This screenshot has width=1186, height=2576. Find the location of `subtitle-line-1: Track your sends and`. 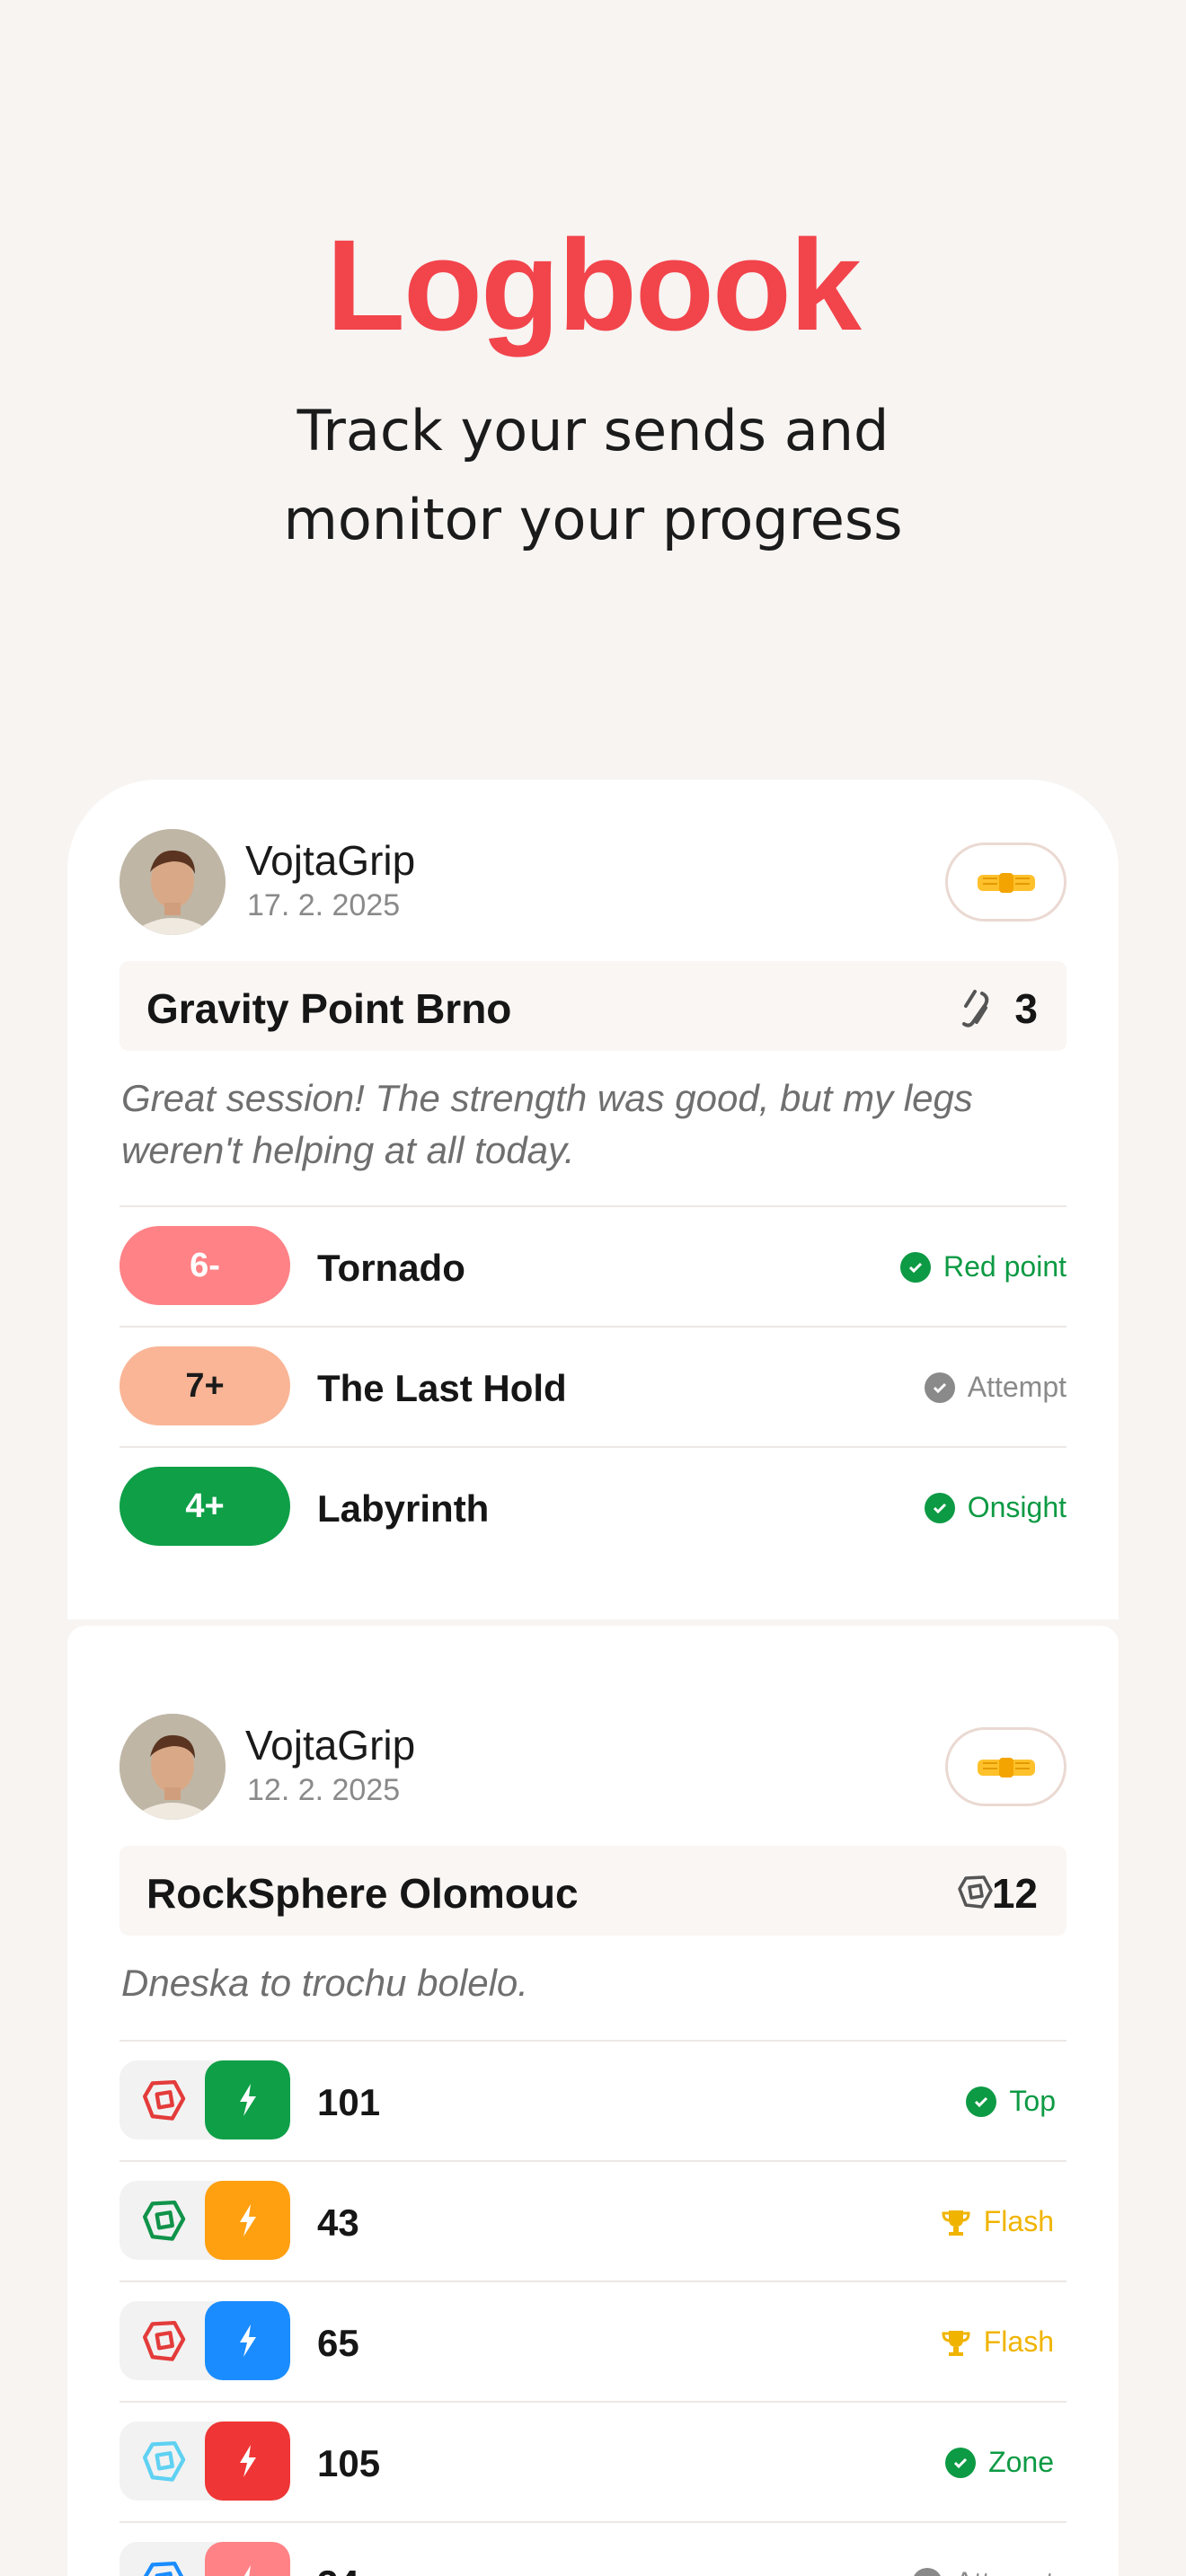

subtitle-line-1: Track your sends and is located at coordinates (593, 430).